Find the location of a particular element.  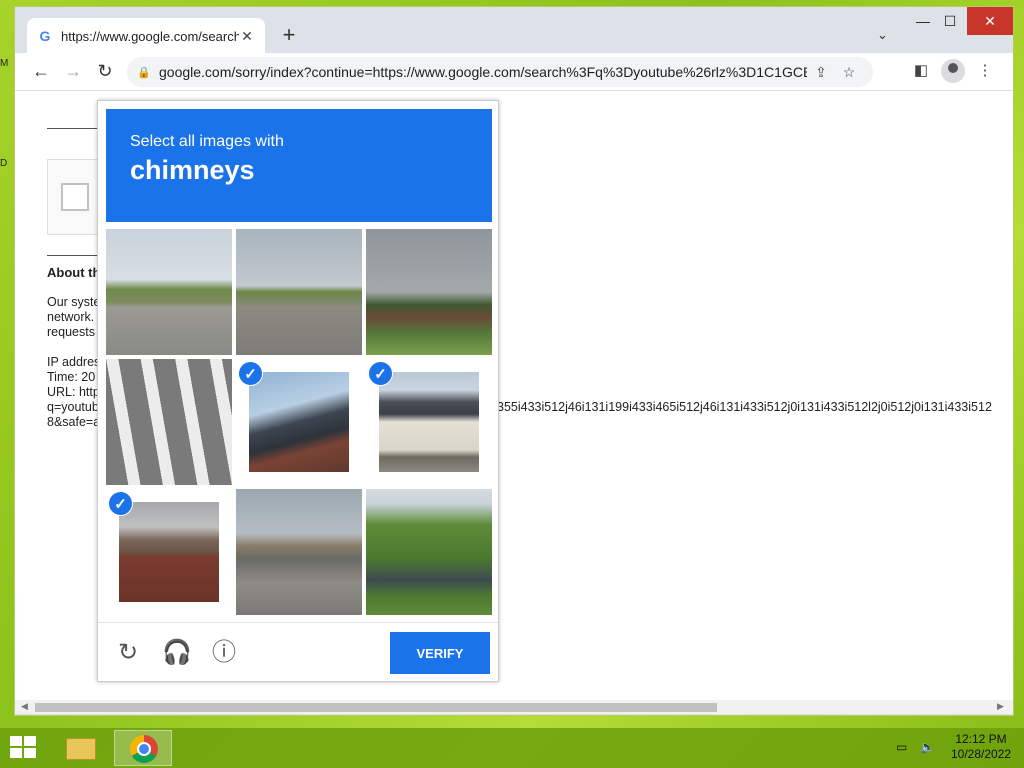

tab-title: https://www.google.com/search? is located at coordinates (150, 36).